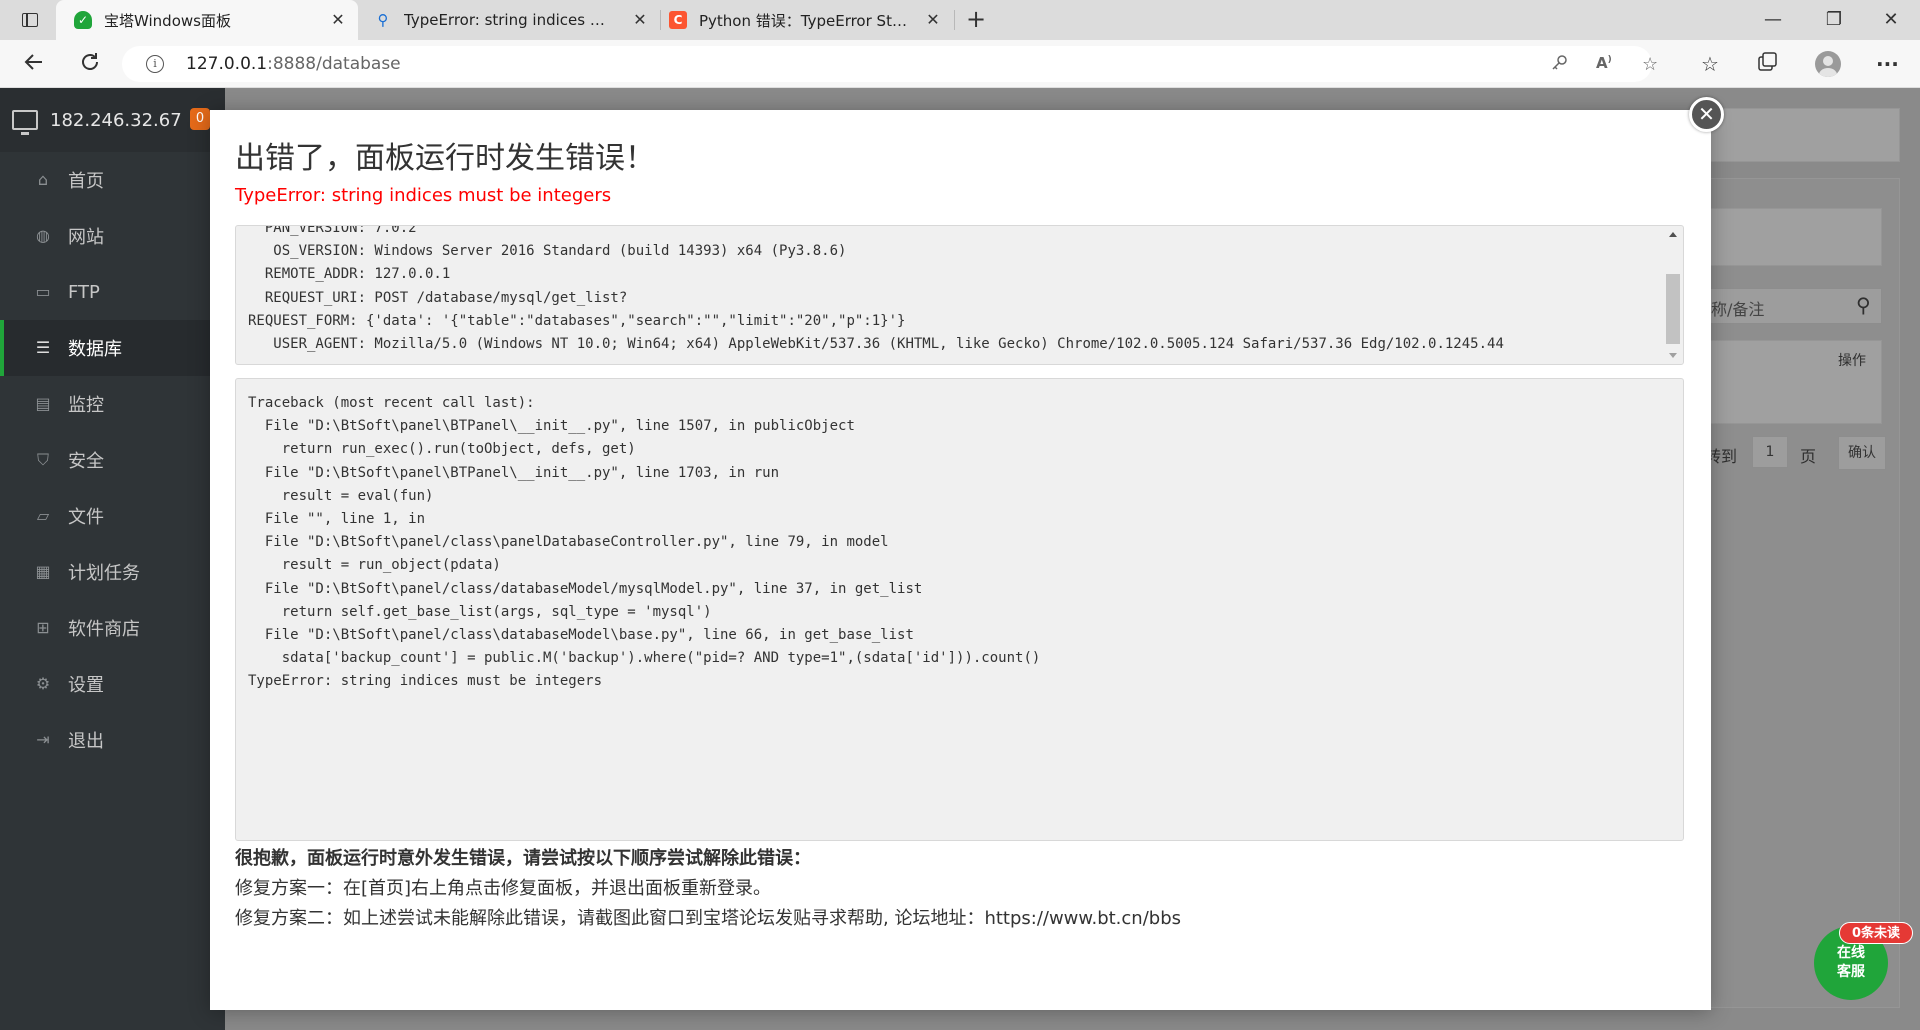 The image size is (1920, 1030). I want to click on tab-title: Python 错误：TypeError String In, so click(805, 20).